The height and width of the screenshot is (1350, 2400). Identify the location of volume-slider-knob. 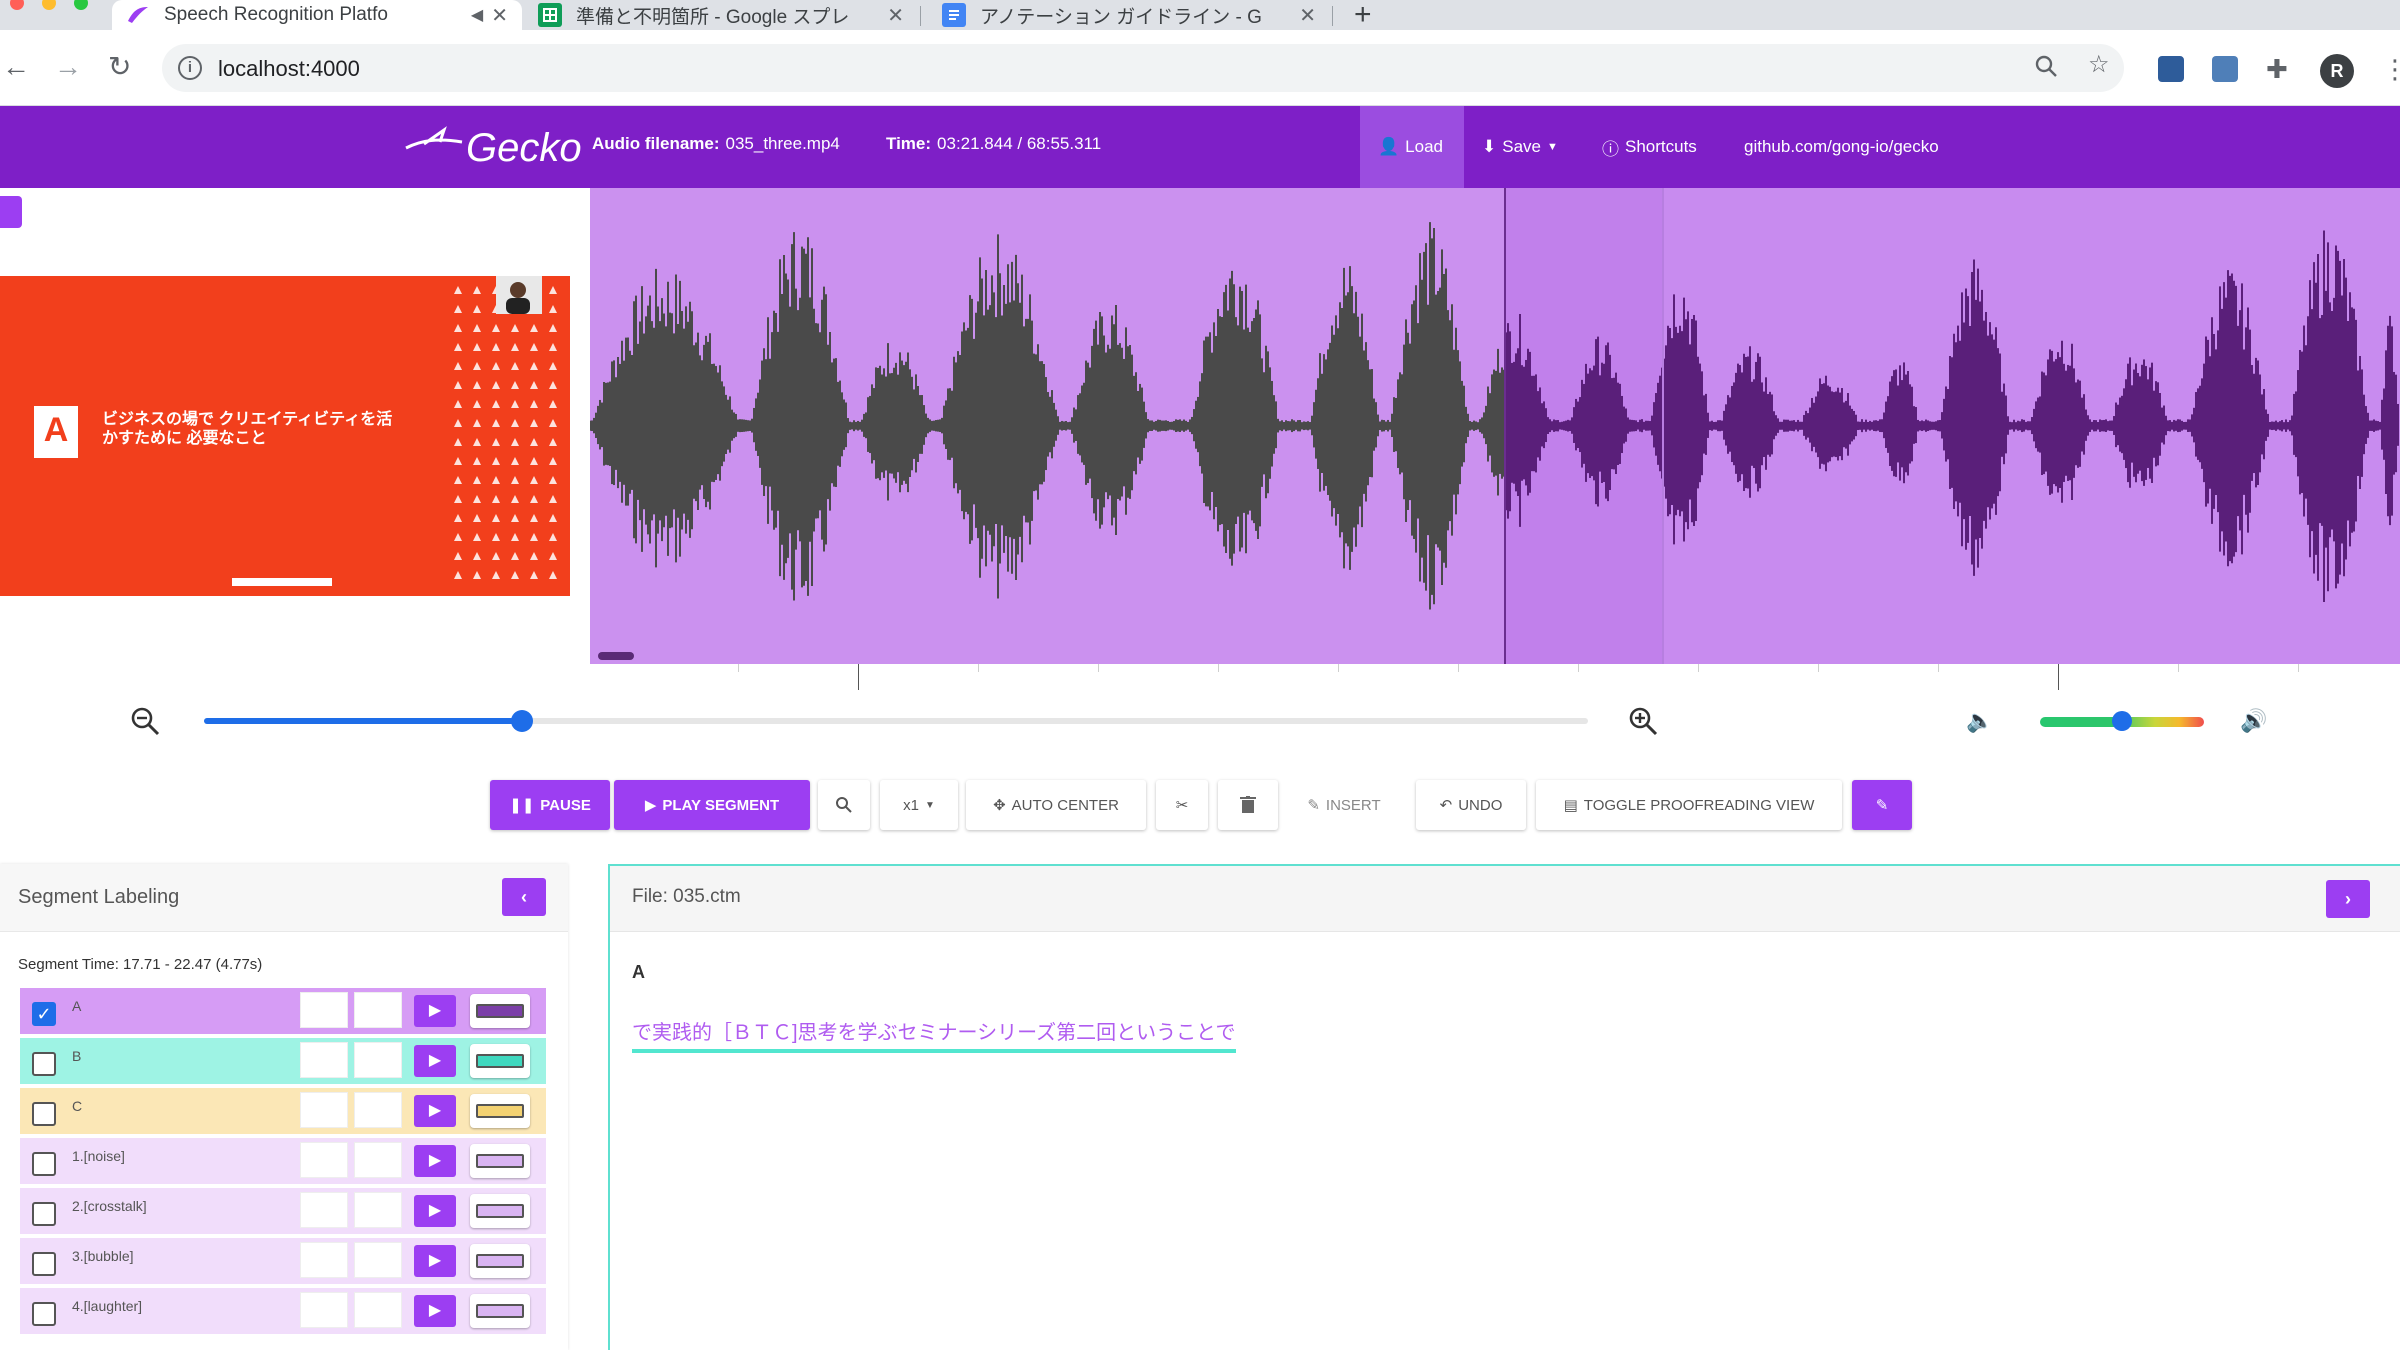
(2122, 721).